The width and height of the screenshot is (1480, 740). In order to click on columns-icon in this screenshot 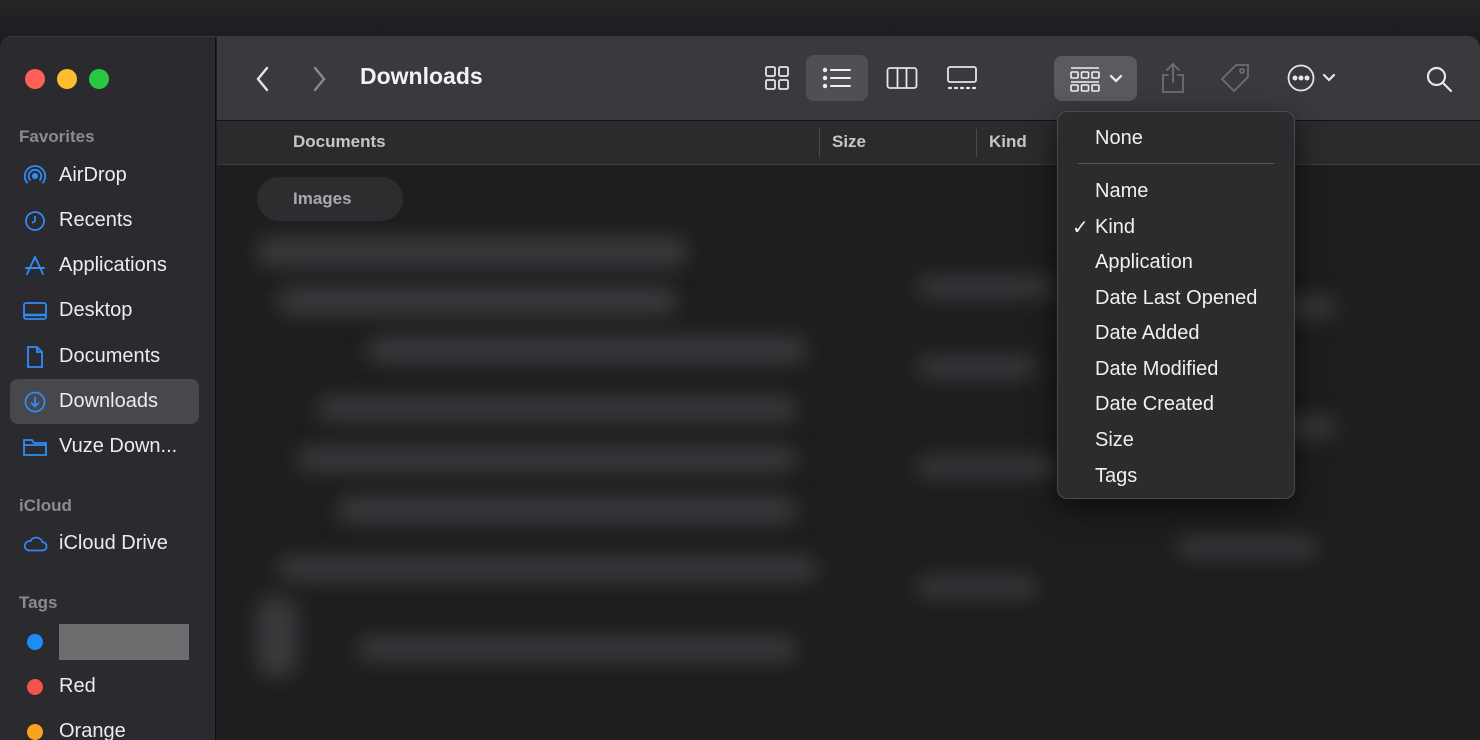, I will do `click(902, 78)`.